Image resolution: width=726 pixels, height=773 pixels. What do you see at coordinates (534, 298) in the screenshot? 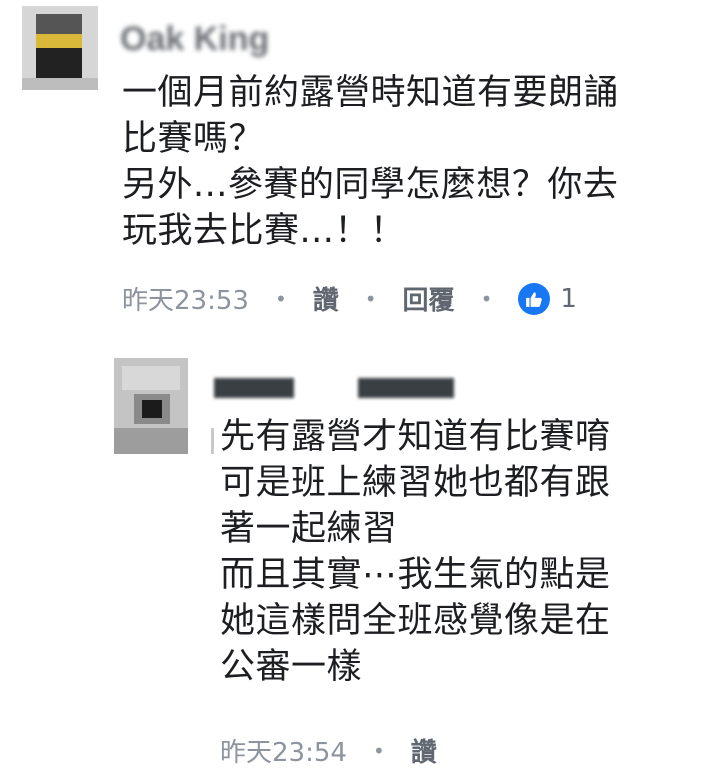
I see `thumbs-up-icon` at bounding box center [534, 298].